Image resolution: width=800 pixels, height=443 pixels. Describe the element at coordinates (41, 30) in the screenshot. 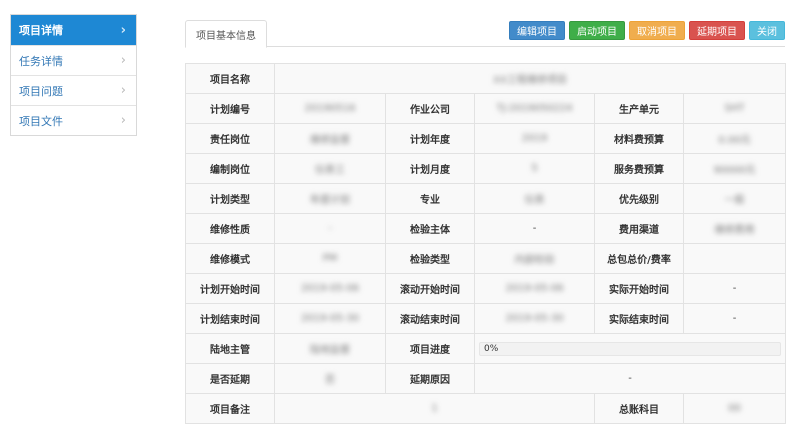

I see `sidebar-item-label: 项目详情` at that location.